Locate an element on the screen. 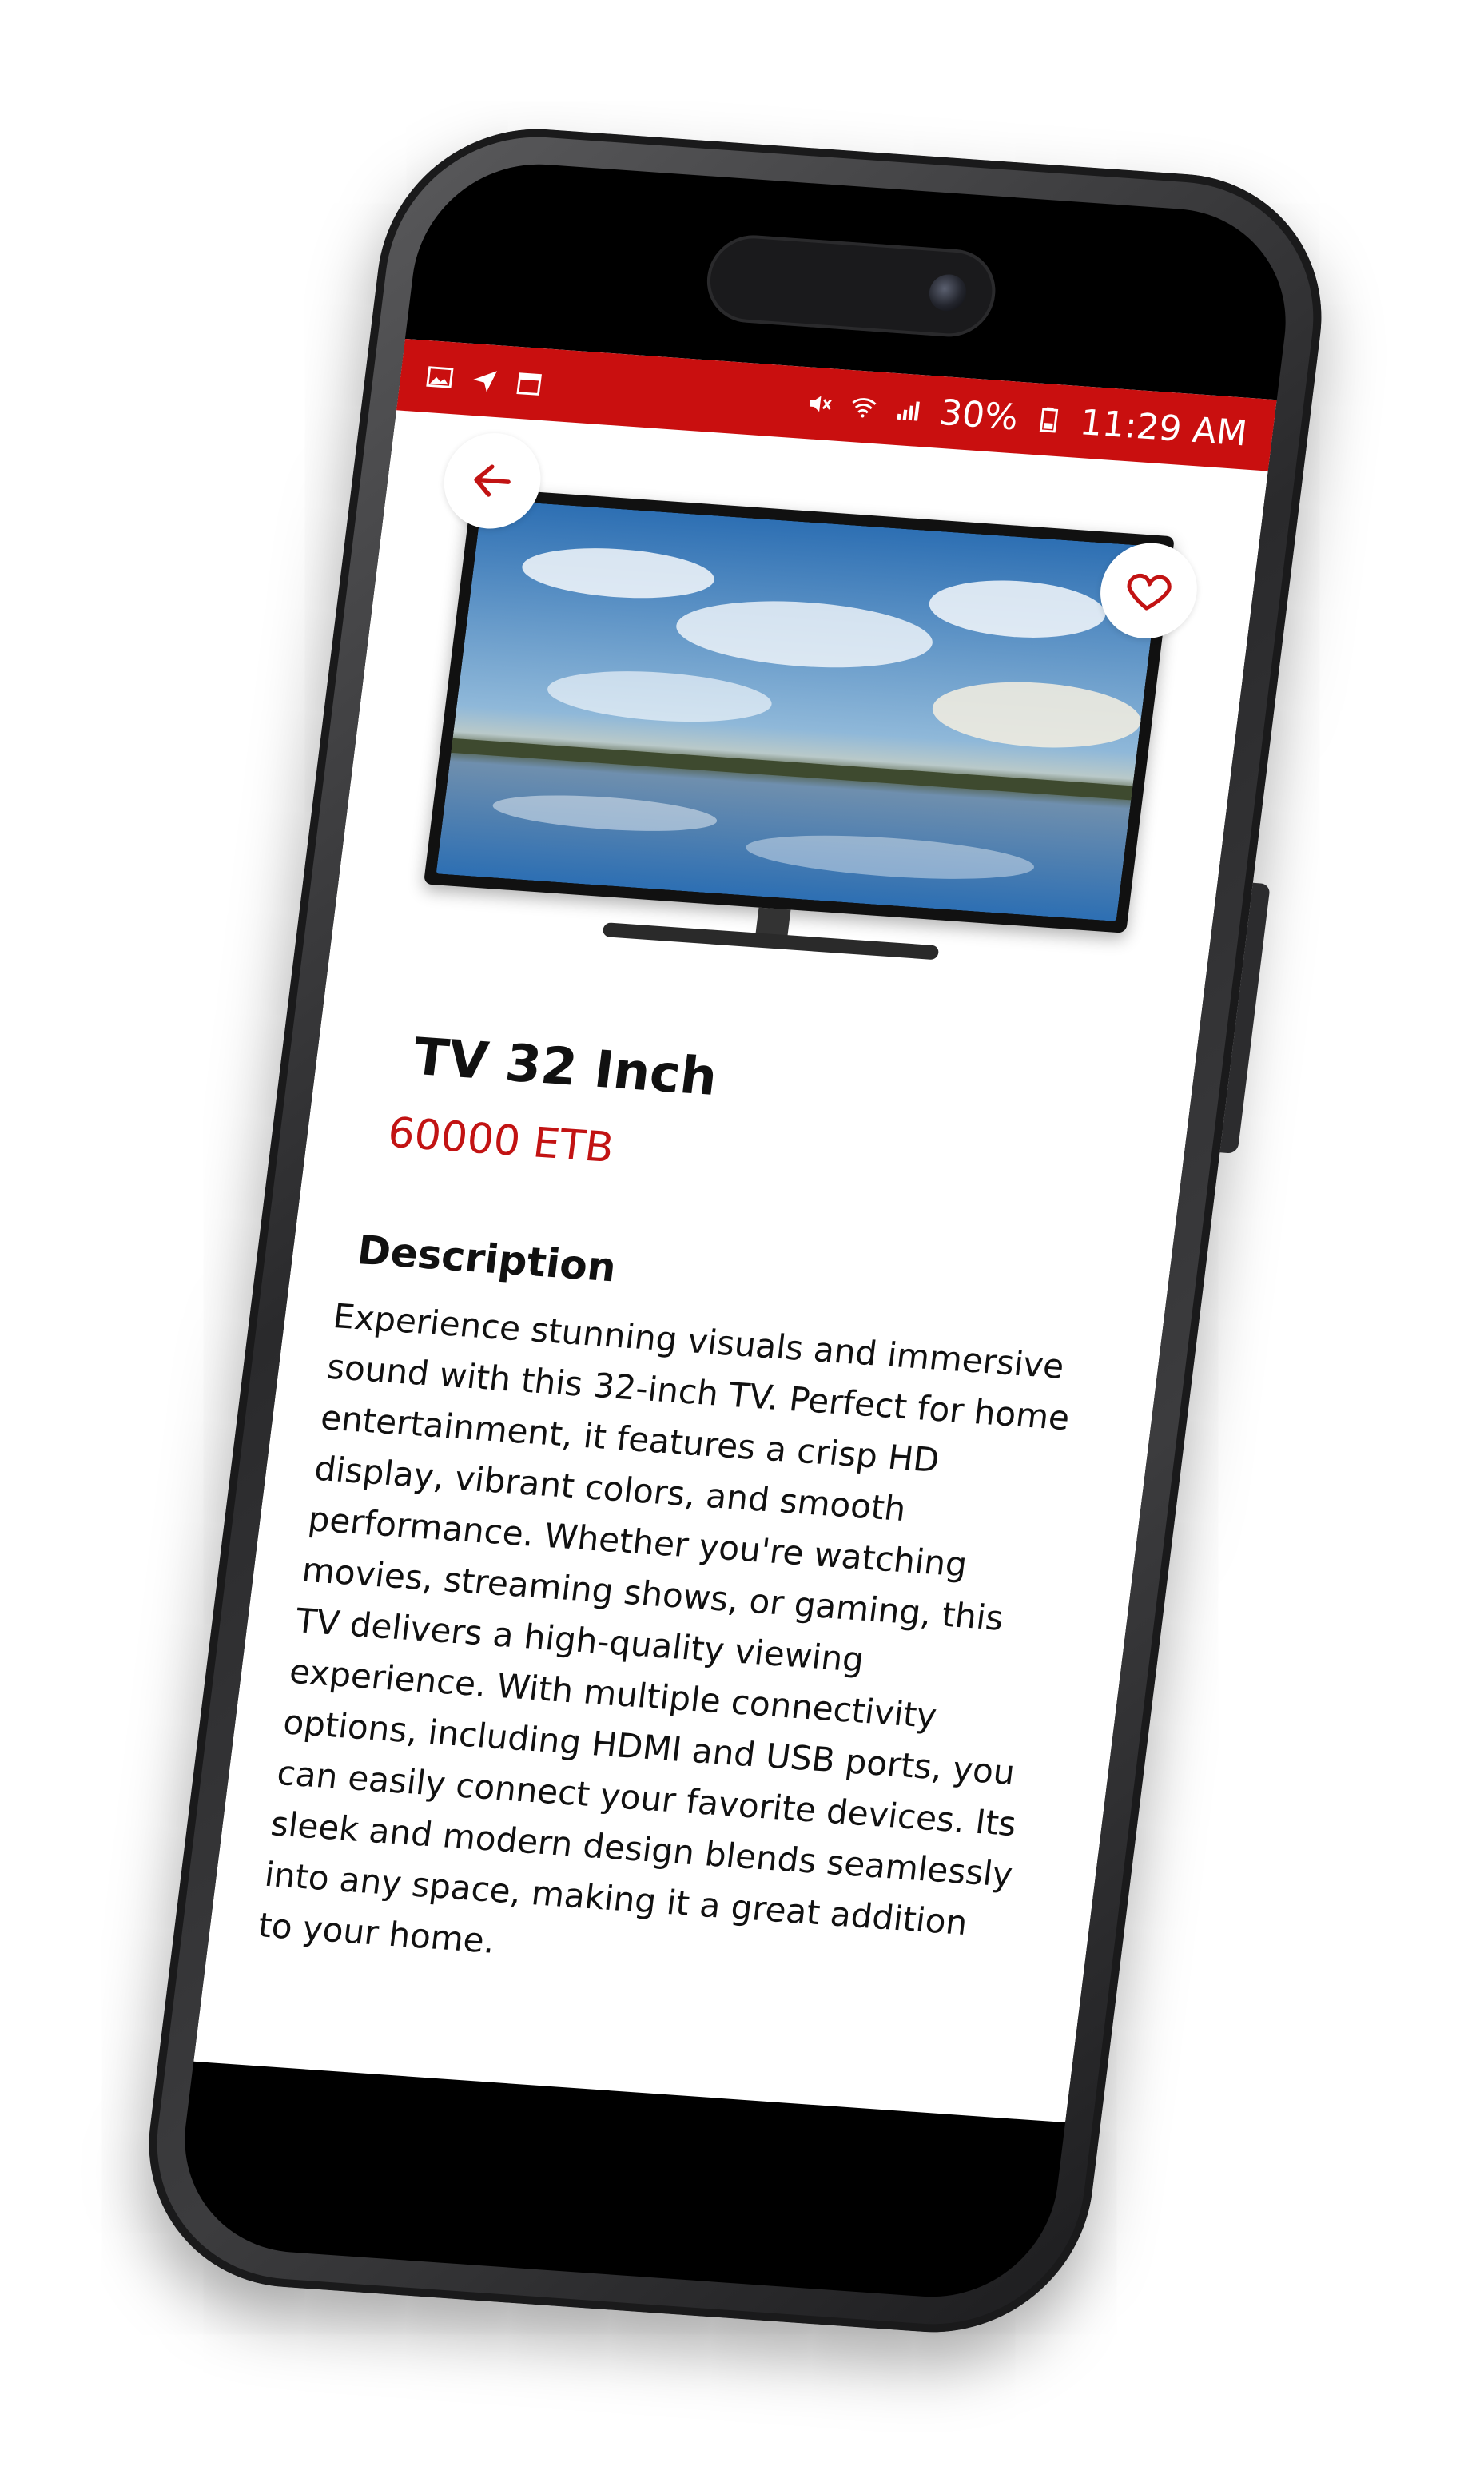  send-icon is located at coordinates (485, 381).